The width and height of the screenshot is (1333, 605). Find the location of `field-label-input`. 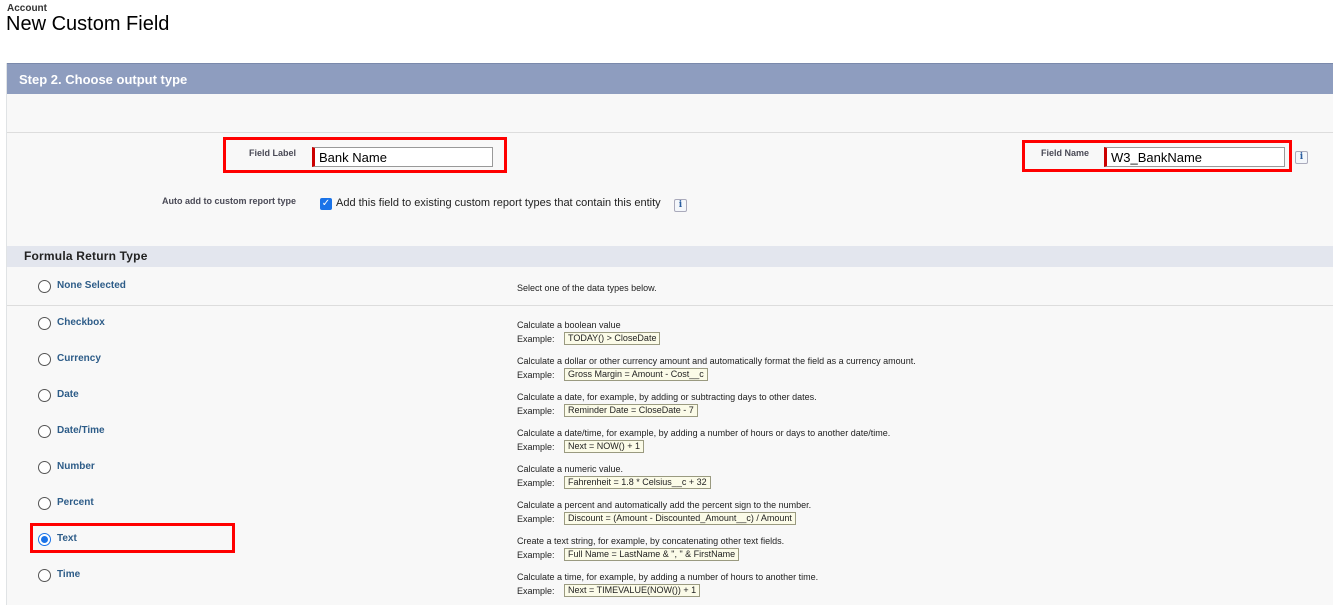

field-label-input is located at coordinates (402, 157).